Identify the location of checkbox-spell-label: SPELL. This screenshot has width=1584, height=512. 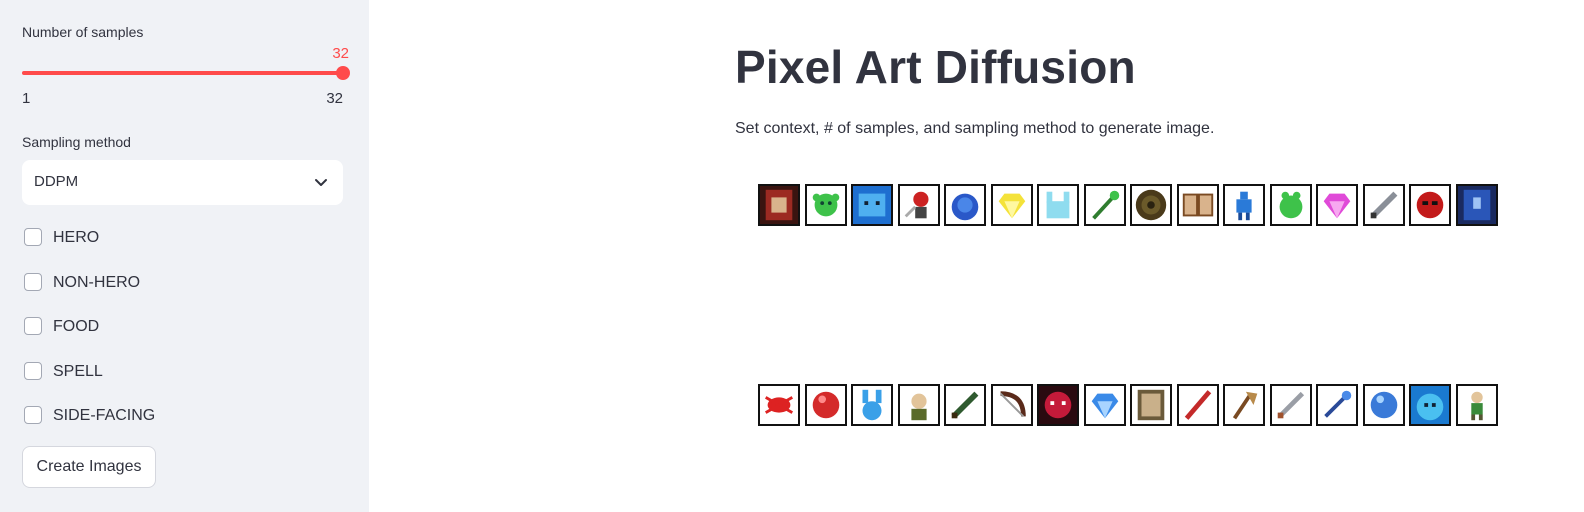
(78, 371).